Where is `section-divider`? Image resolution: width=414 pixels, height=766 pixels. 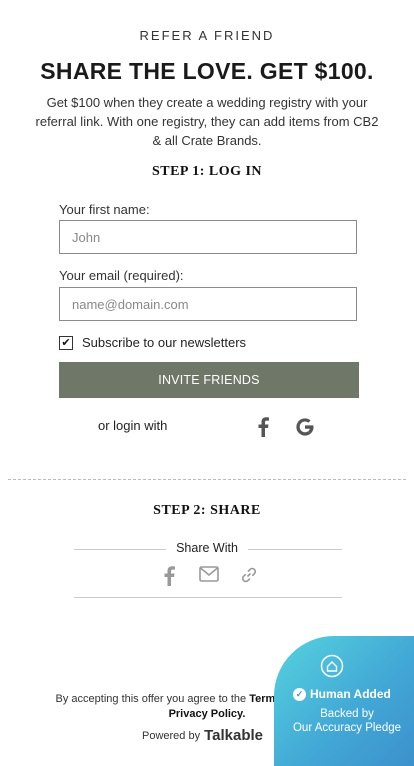
section-divider is located at coordinates (207, 479).